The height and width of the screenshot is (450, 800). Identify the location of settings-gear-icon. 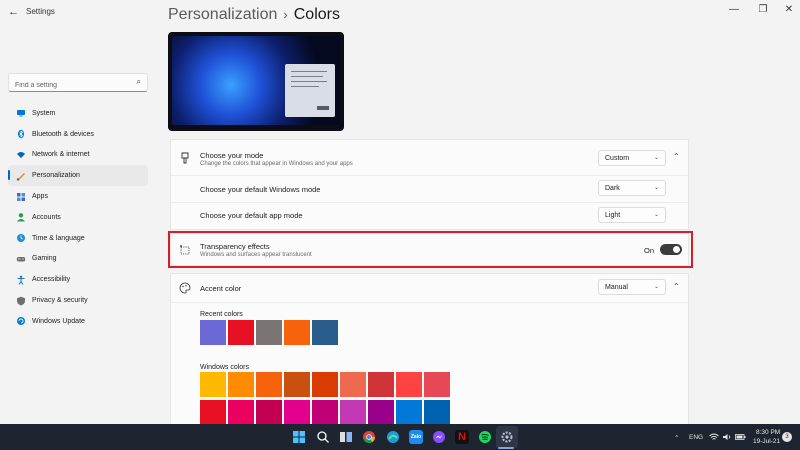
(507, 437).